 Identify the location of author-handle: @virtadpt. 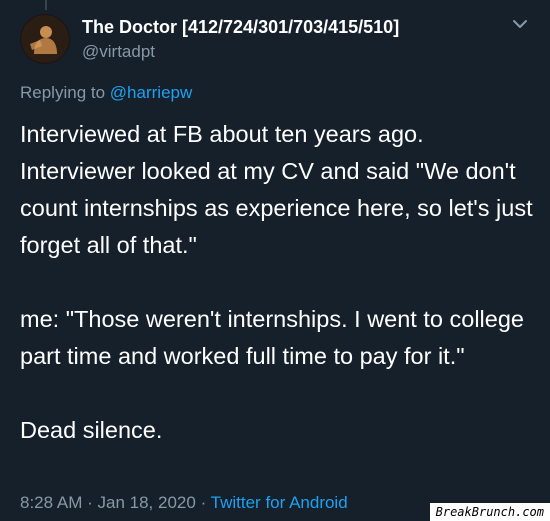
(118, 52).